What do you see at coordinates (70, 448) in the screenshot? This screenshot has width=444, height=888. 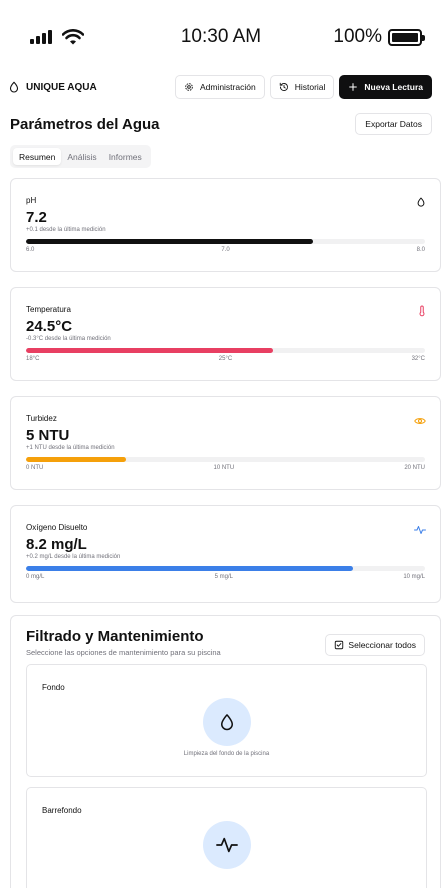 I see `param-change: +1 NTU desde la última medición` at bounding box center [70, 448].